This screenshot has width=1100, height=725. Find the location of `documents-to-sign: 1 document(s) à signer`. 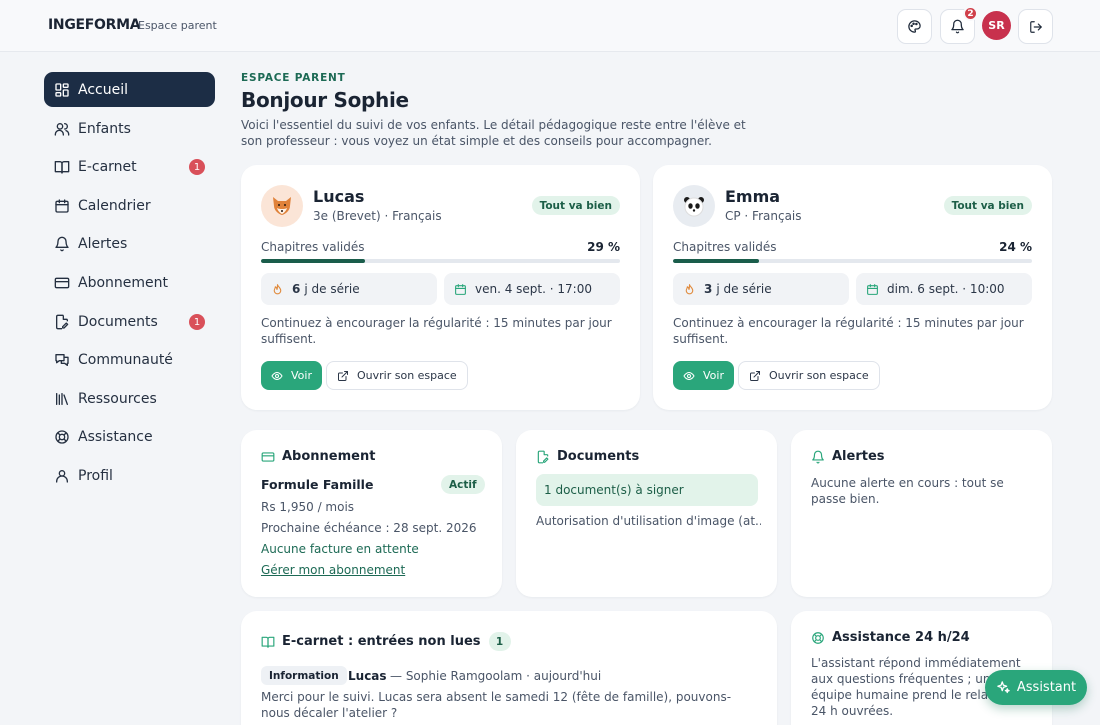

documents-to-sign: 1 document(s) à signer is located at coordinates (647, 490).